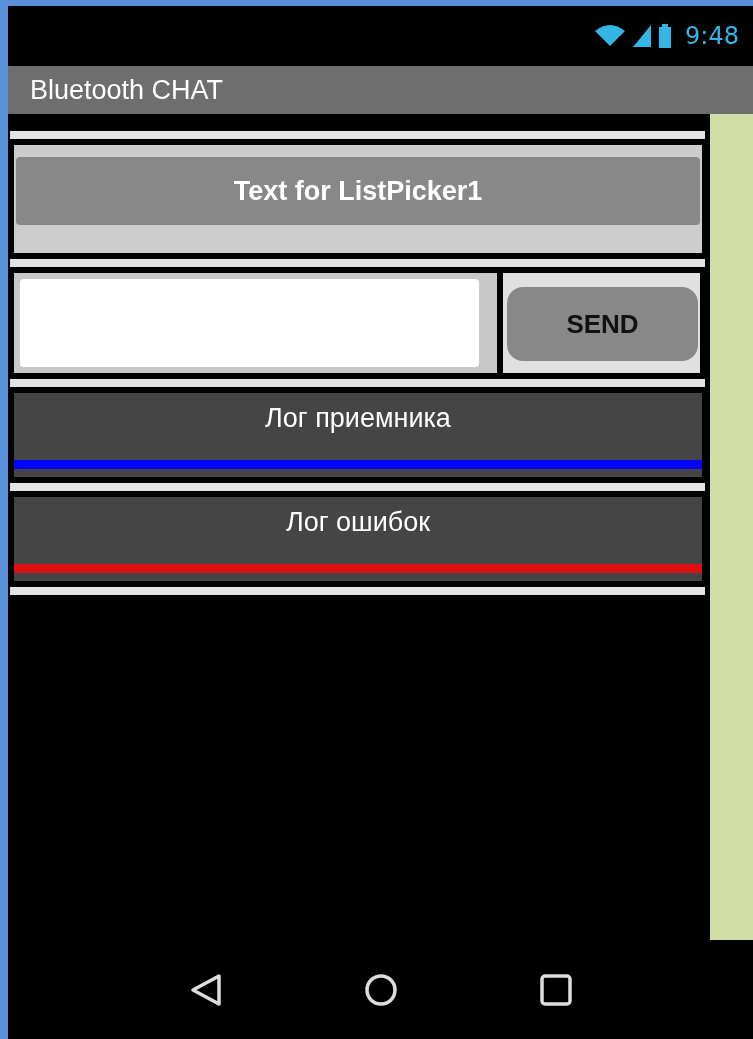 Image resolution: width=753 pixels, height=1039 pixels. Describe the element at coordinates (127, 90) in the screenshot. I see `app-title: Bluetooth CHAT` at that location.